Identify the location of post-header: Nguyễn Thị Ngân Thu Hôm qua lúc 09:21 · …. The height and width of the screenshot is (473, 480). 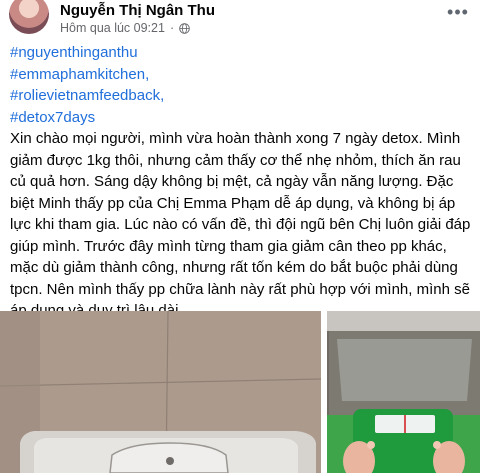
(240, 21).